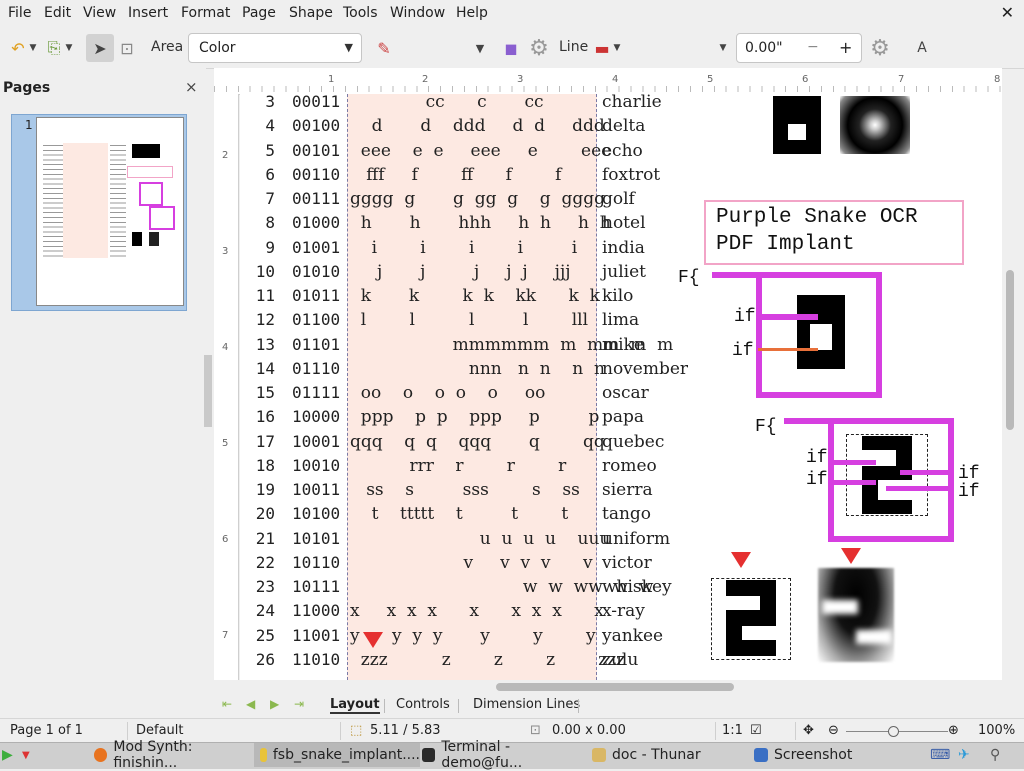  Describe the element at coordinates (226, 387) in the screenshot. I see `vertical-ruler: 2 3 4 5 6 7` at that location.